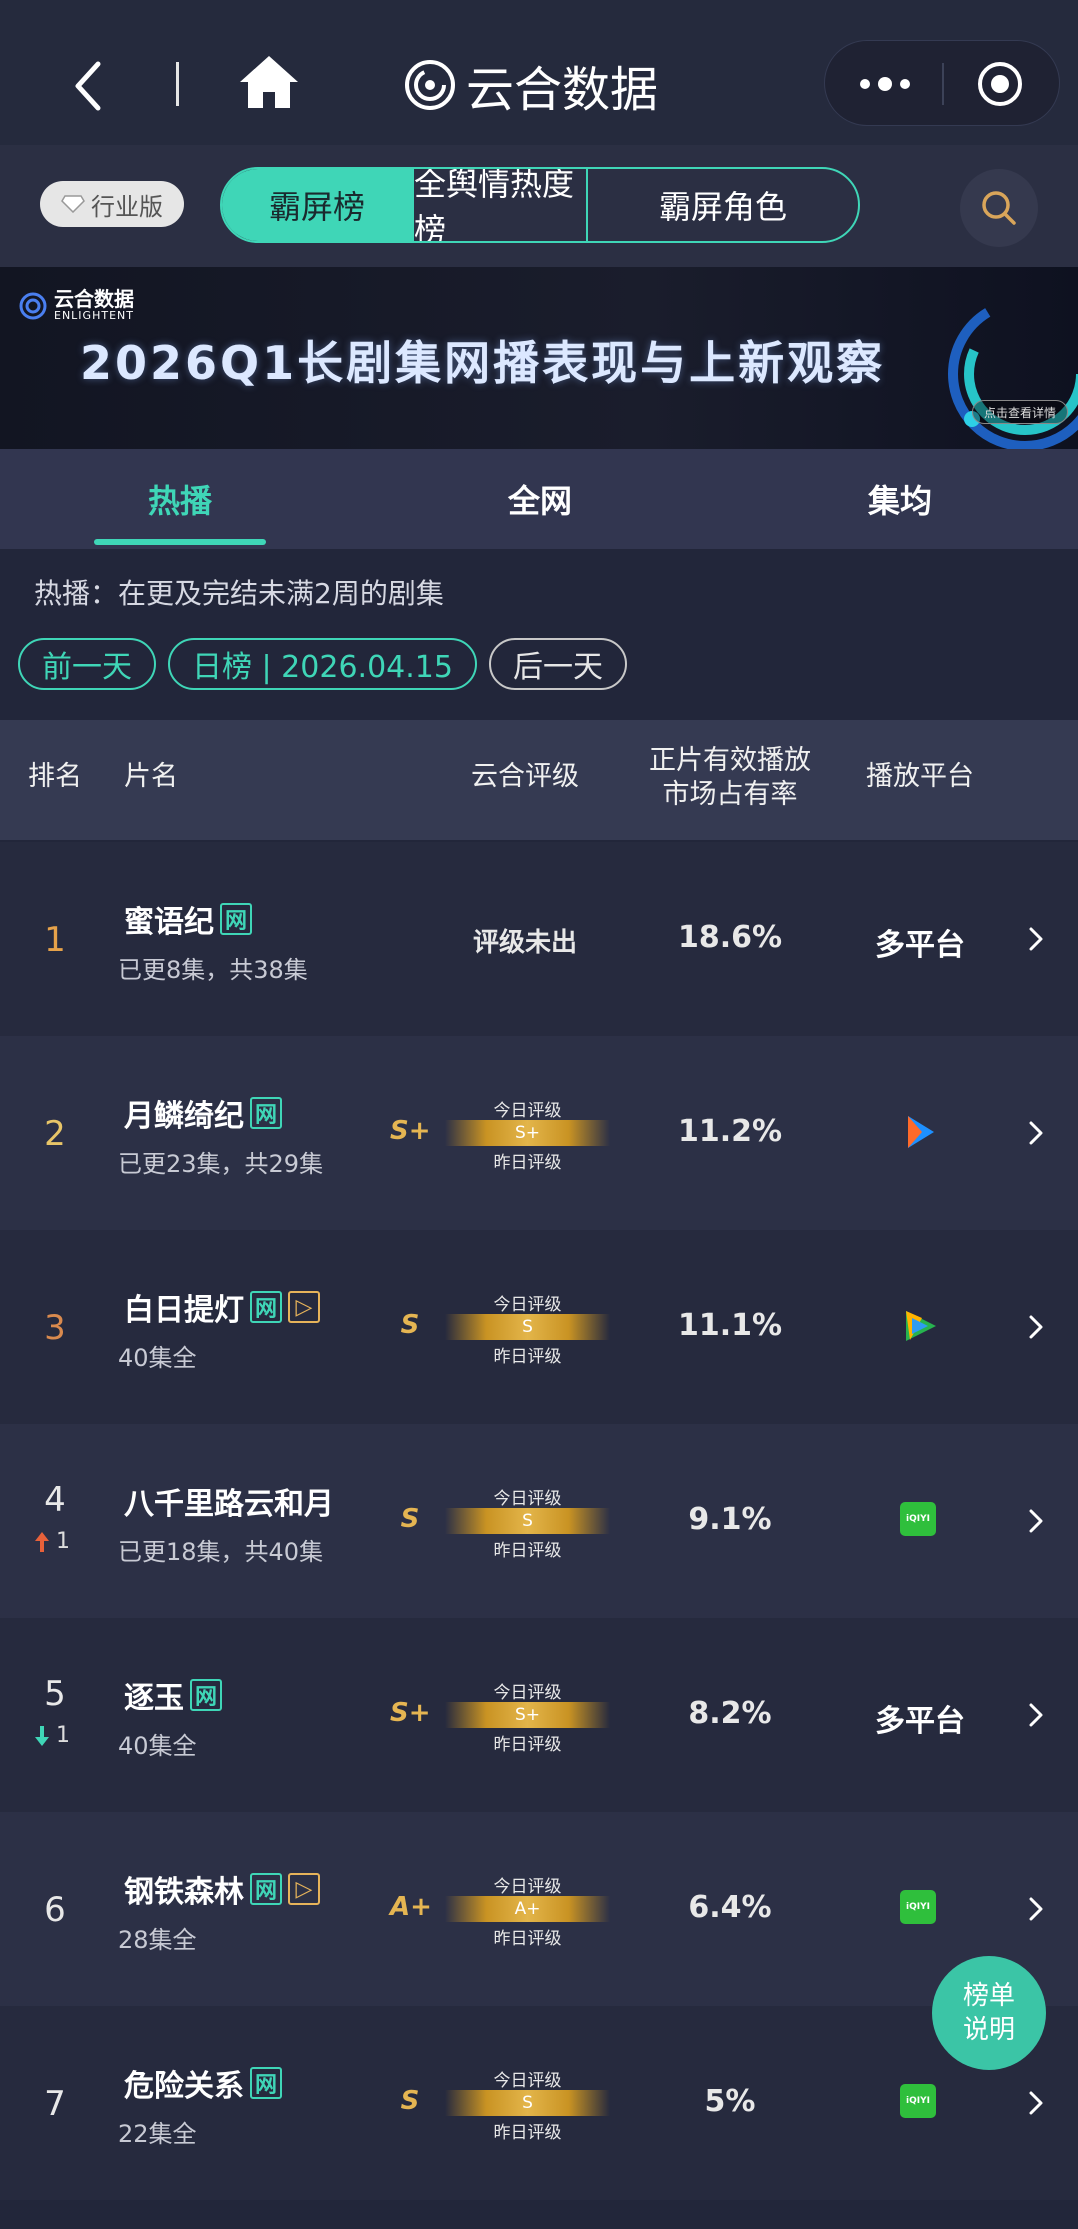 This screenshot has height=2229, width=1078. I want to click on app-brand: 云合数据, so click(531, 85).